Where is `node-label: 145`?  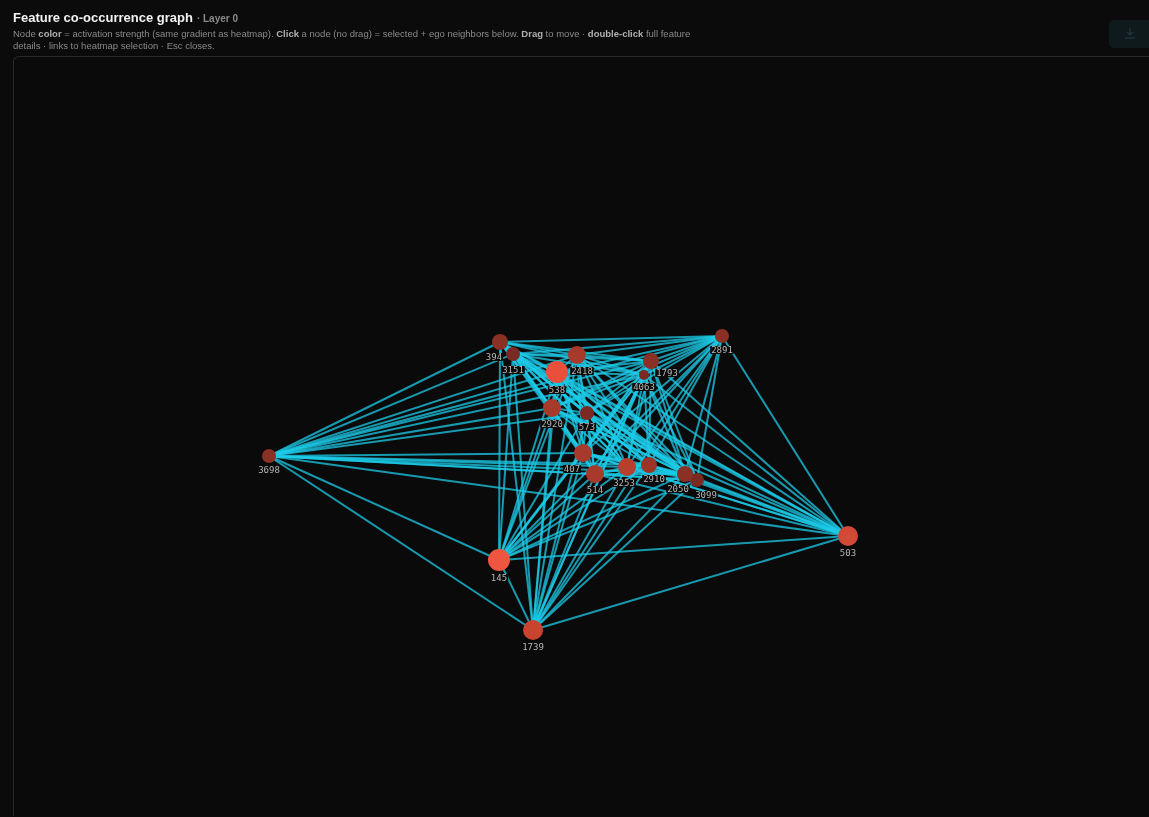 node-label: 145 is located at coordinates (499, 578).